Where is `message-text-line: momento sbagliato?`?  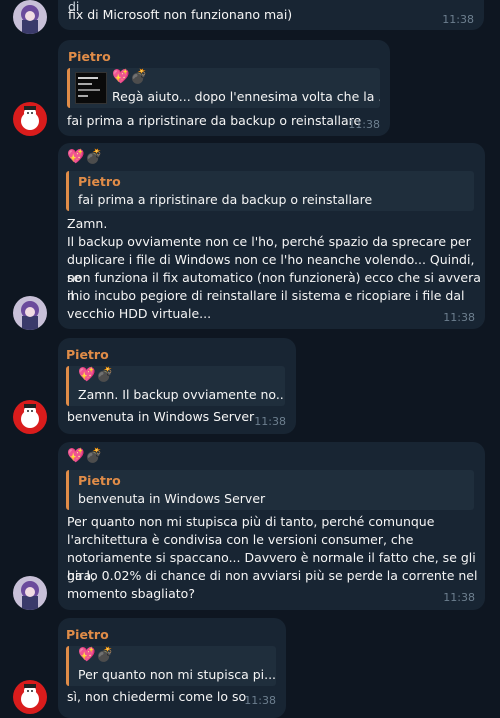
message-text-line: momento sbagliato? is located at coordinates (131, 593).